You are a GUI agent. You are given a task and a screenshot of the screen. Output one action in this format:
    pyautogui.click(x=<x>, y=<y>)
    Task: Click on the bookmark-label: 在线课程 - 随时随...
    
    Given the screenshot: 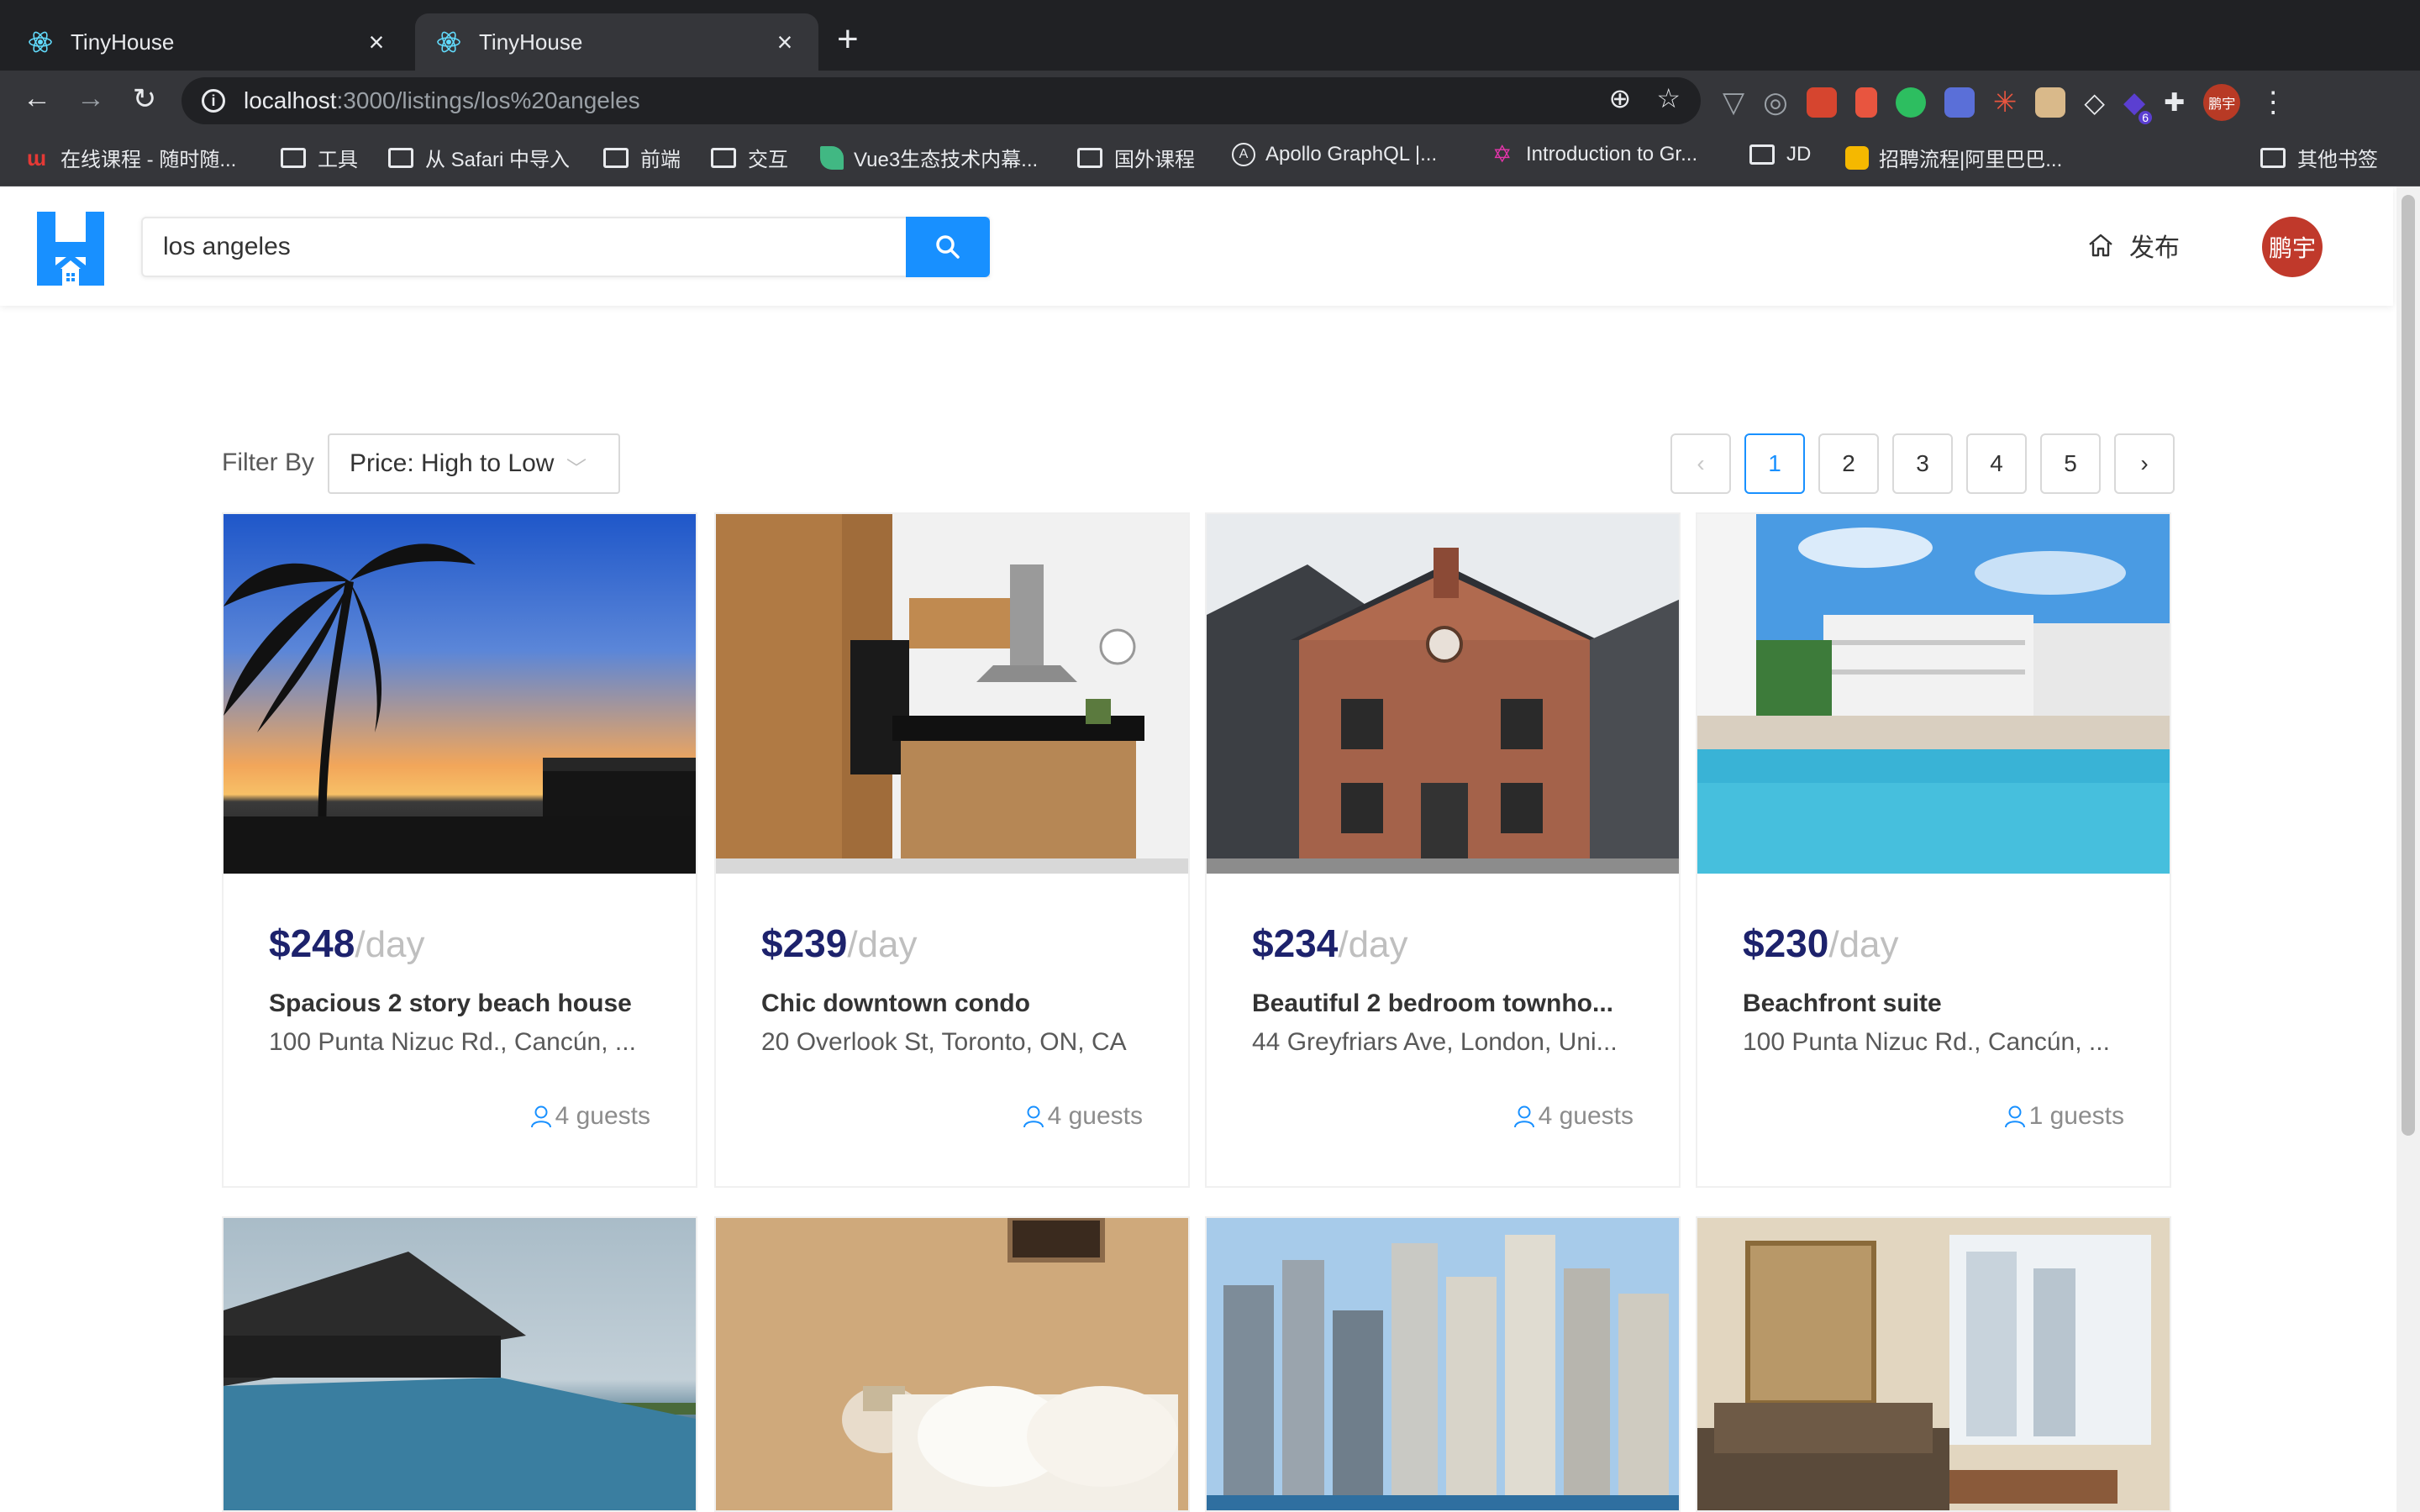 What is the action you would take?
    pyautogui.click(x=148, y=160)
    